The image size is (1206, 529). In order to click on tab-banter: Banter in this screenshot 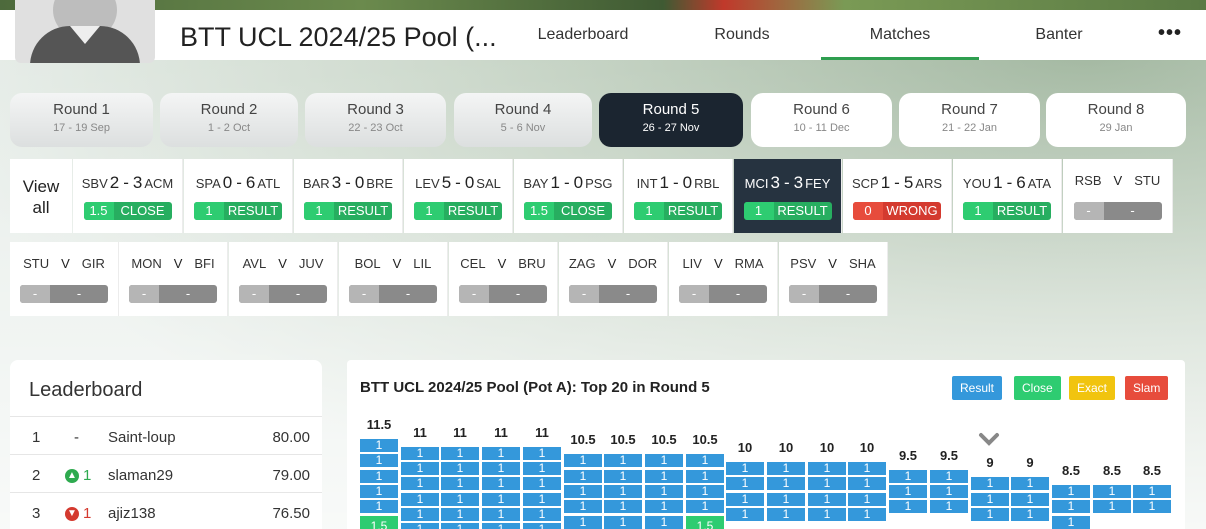, I will do `click(1059, 35)`.